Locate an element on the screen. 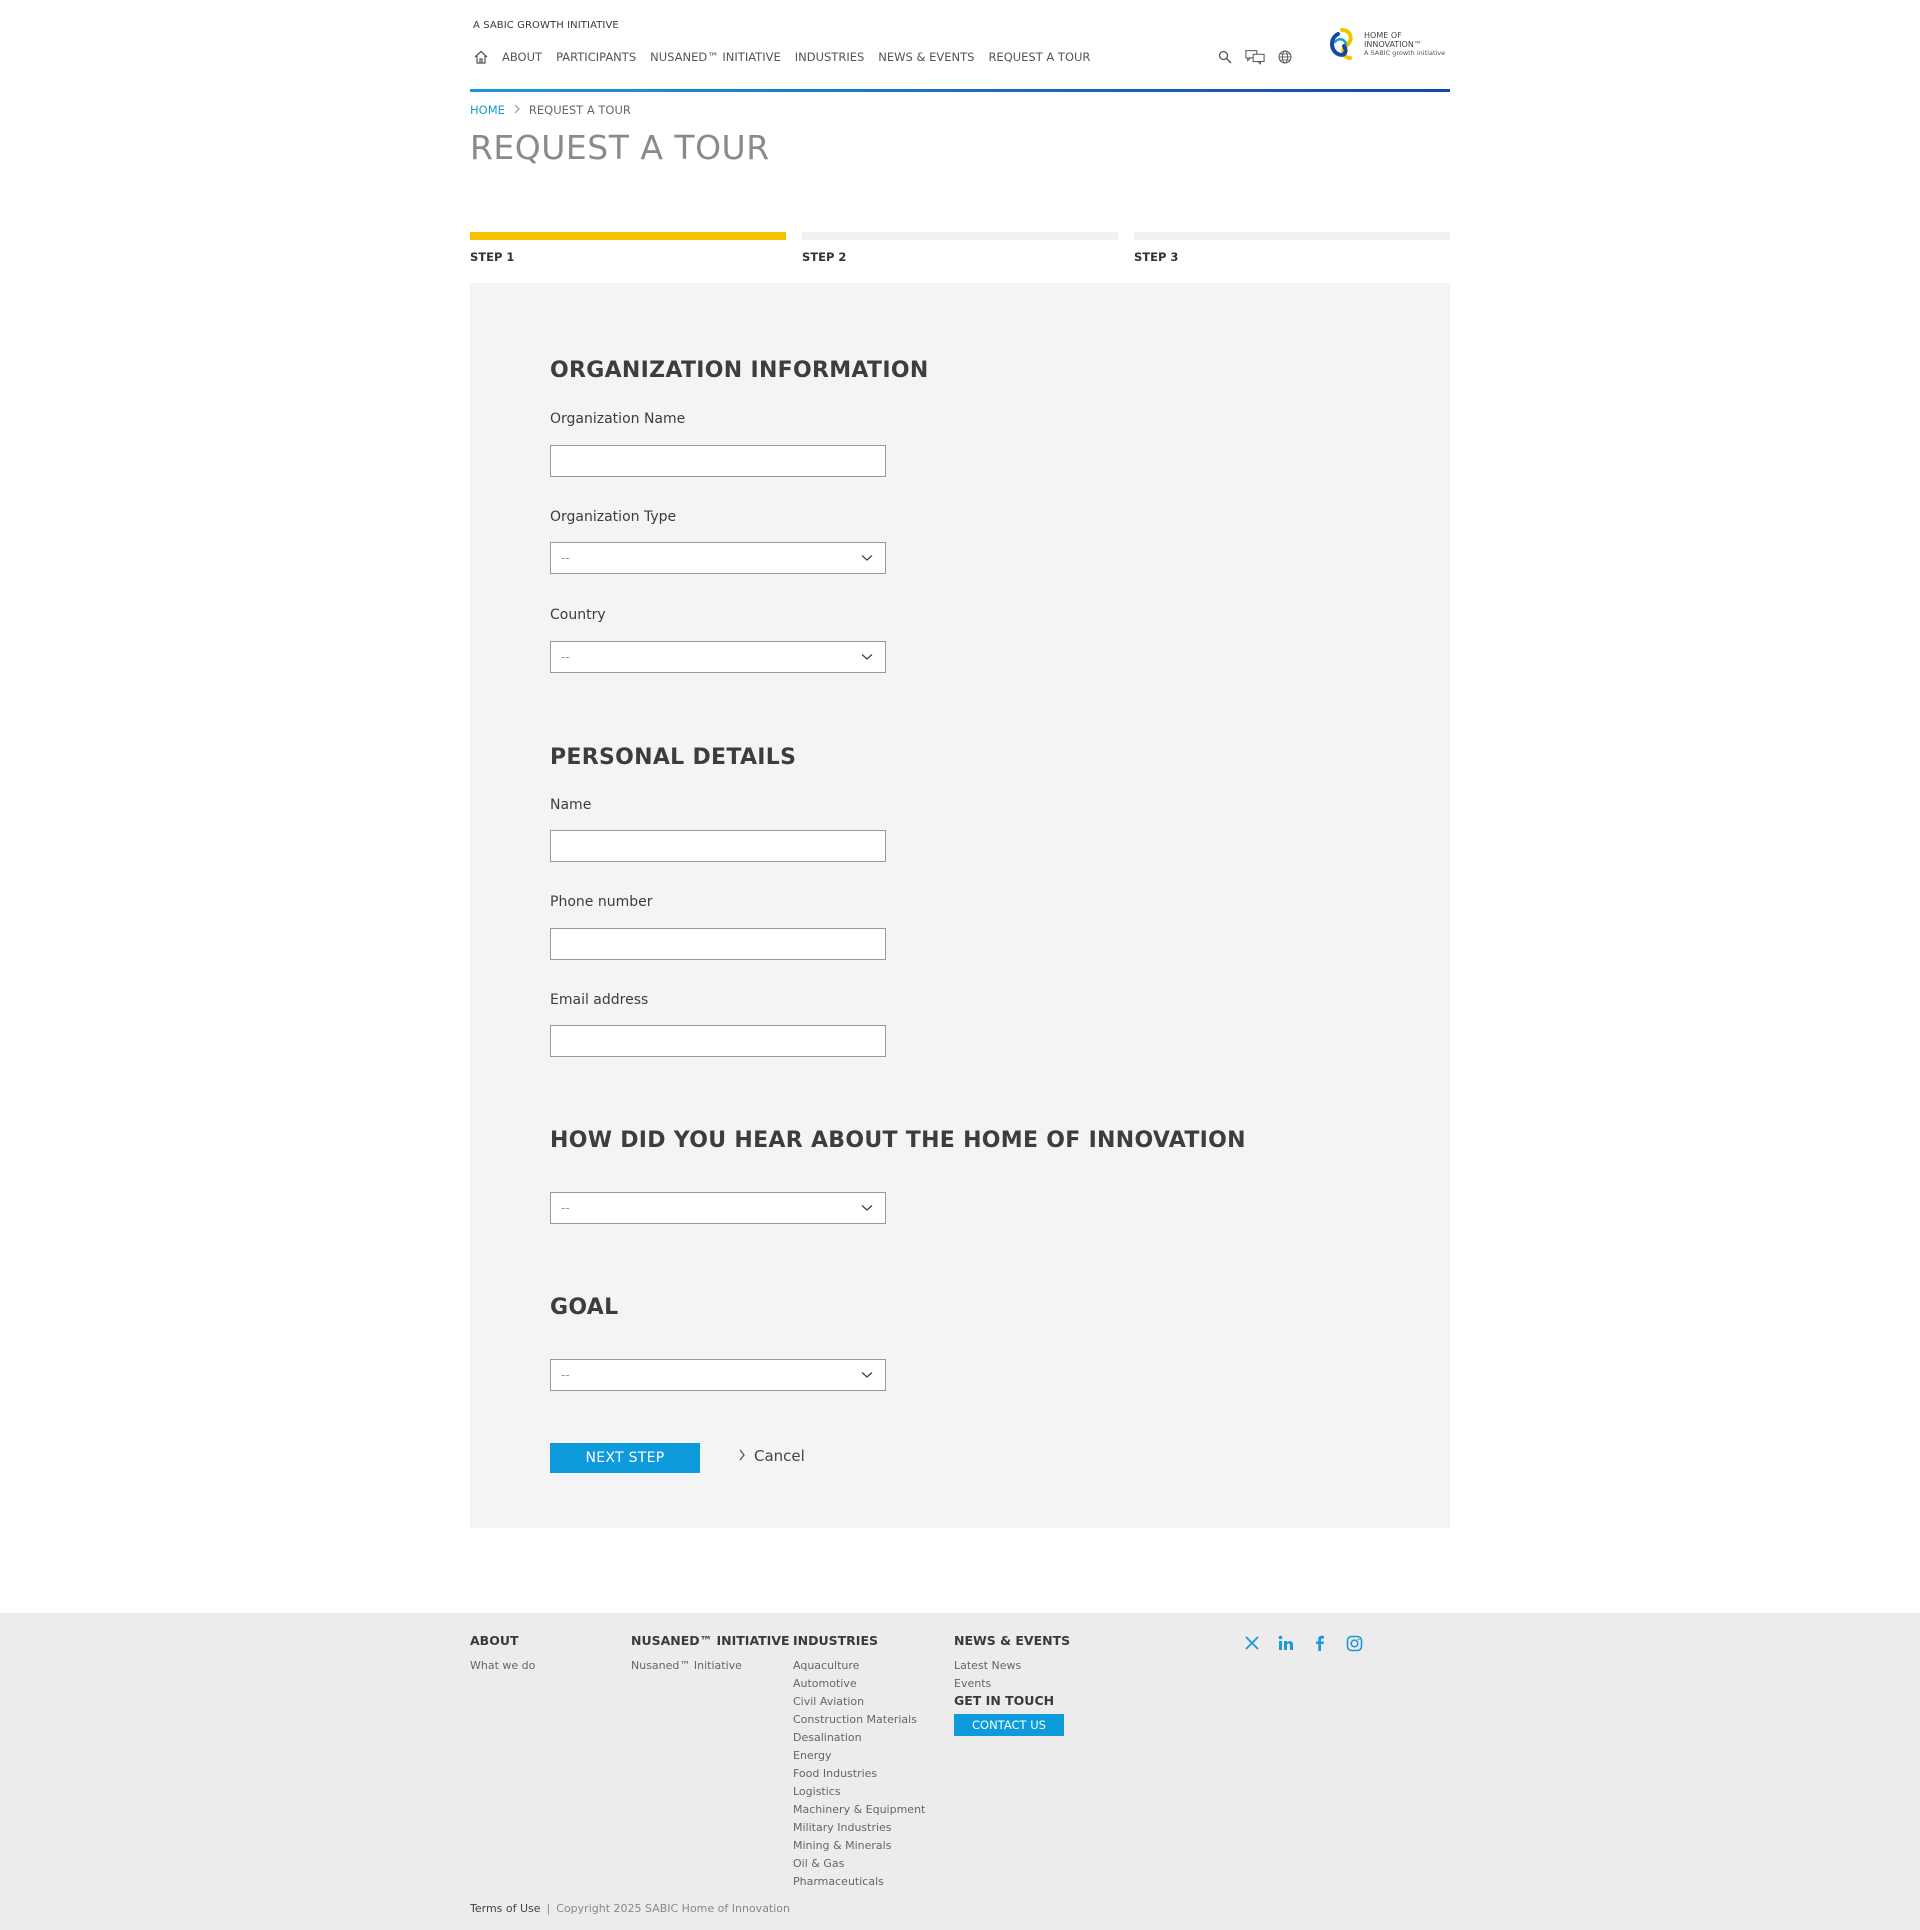 The image size is (1920, 1930). goal-value: -- is located at coordinates (565, 1375).